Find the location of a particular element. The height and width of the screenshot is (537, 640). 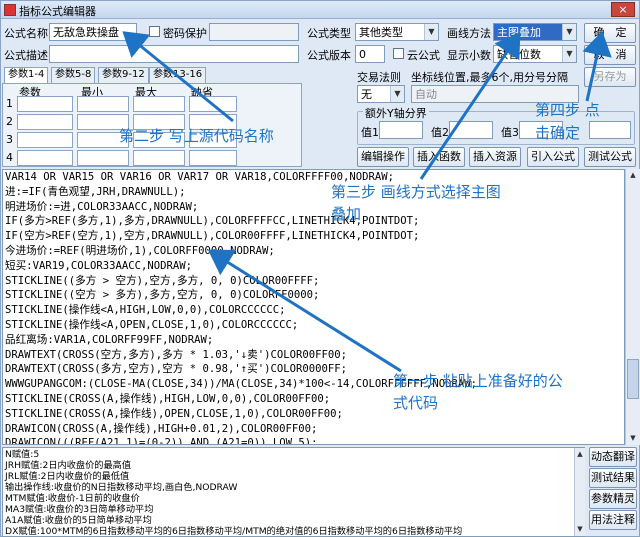

step1-arrow is located at coordinates (304, 311).